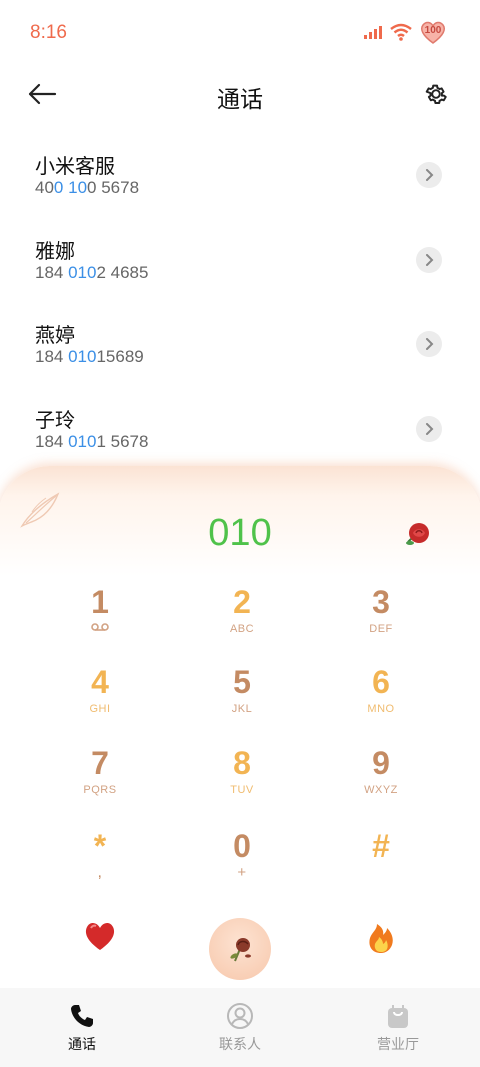 Image resolution: width=480 pixels, height=1067 pixels. I want to click on call-button, so click(240, 949).